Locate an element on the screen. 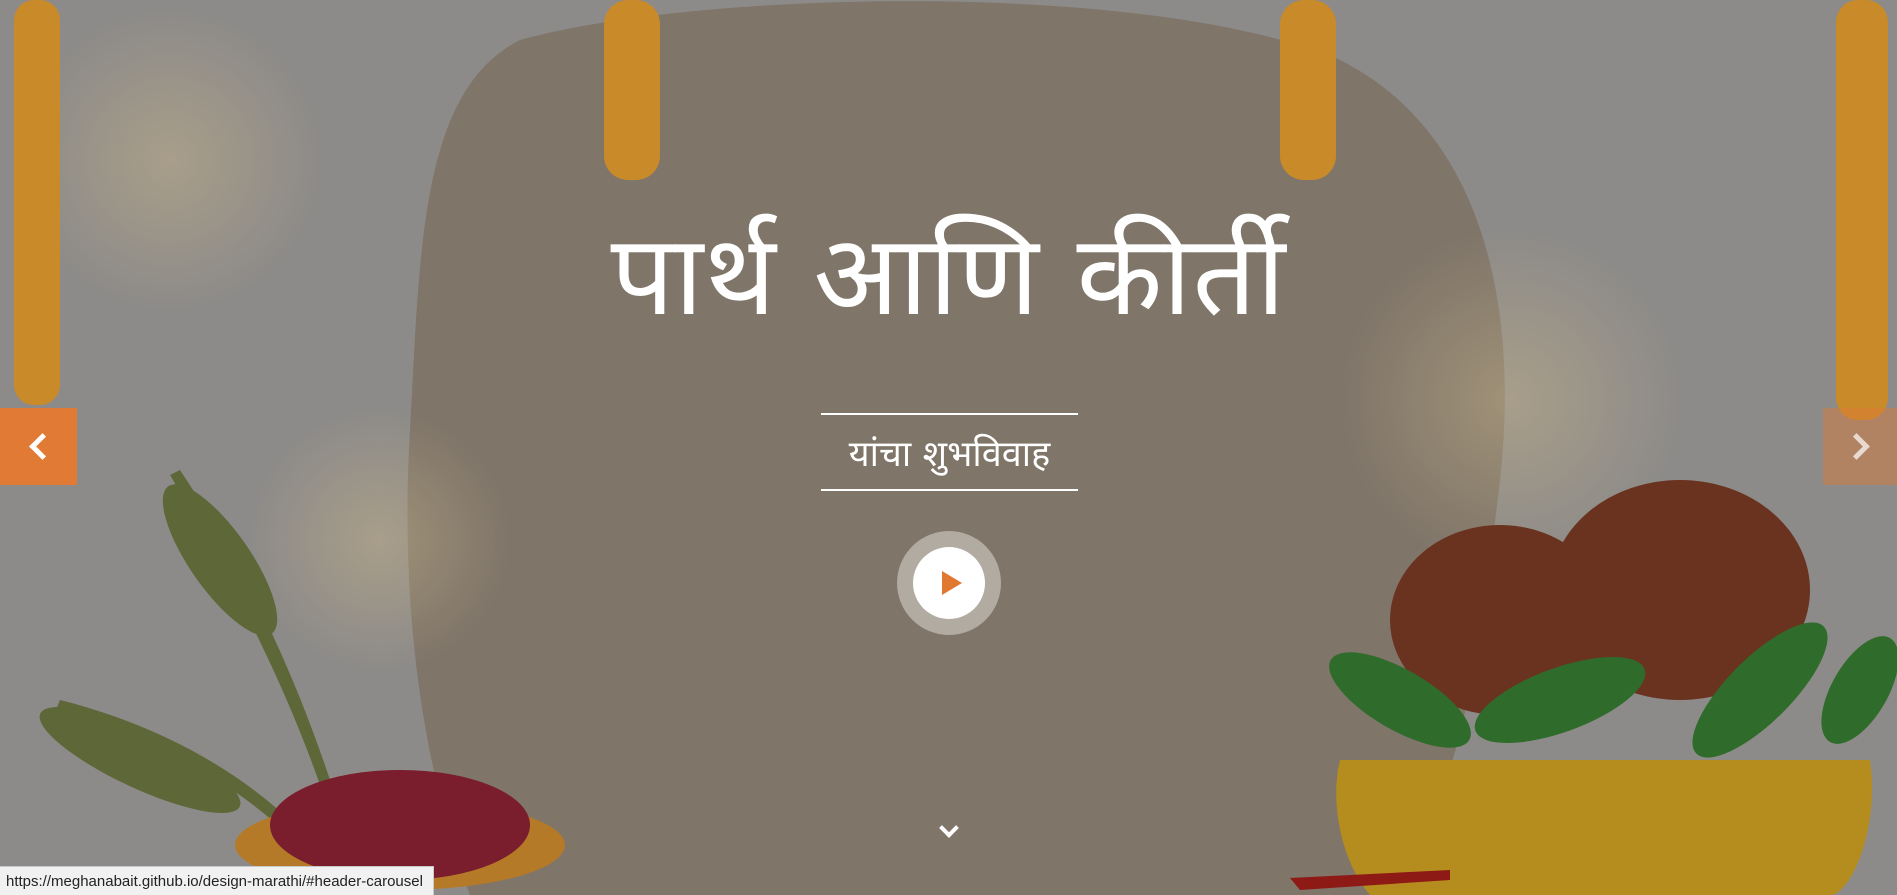 This screenshot has height=895, width=1897. chevron-left-icon is located at coordinates (42, 446).